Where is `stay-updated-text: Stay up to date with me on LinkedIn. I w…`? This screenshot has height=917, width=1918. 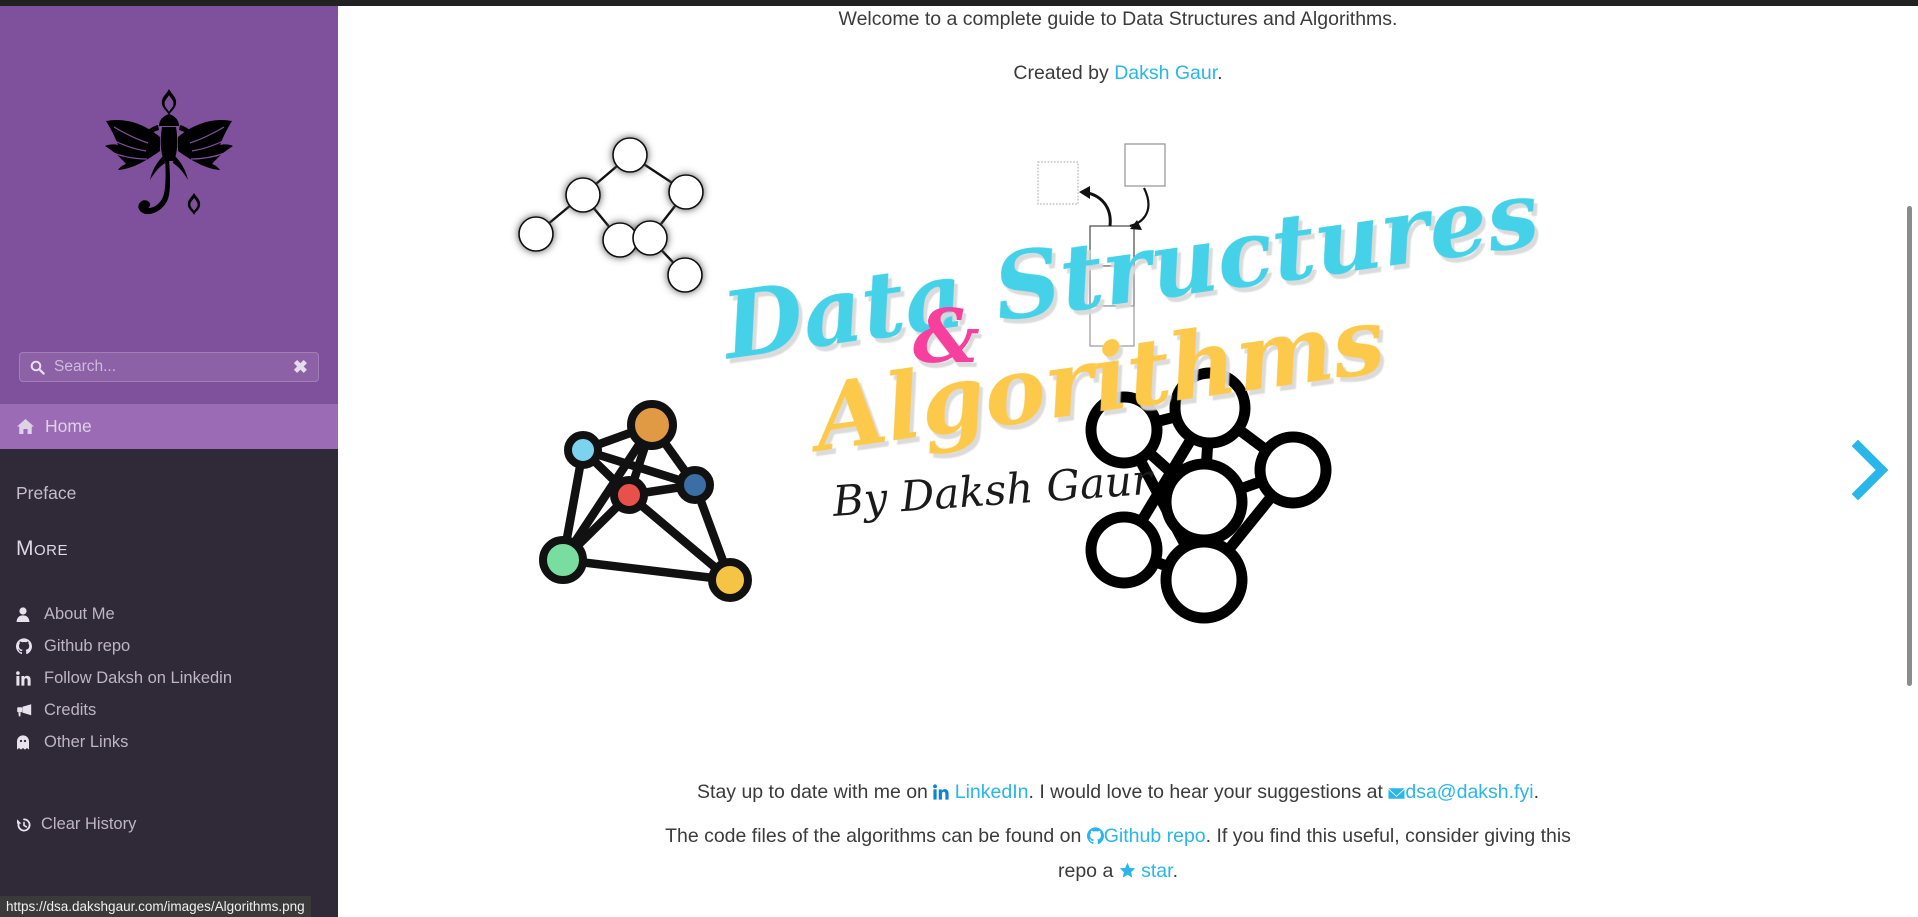 stay-updated-text: Stay up to date with me on LinkedIn. I w… is located at coordinates (1118, 793).